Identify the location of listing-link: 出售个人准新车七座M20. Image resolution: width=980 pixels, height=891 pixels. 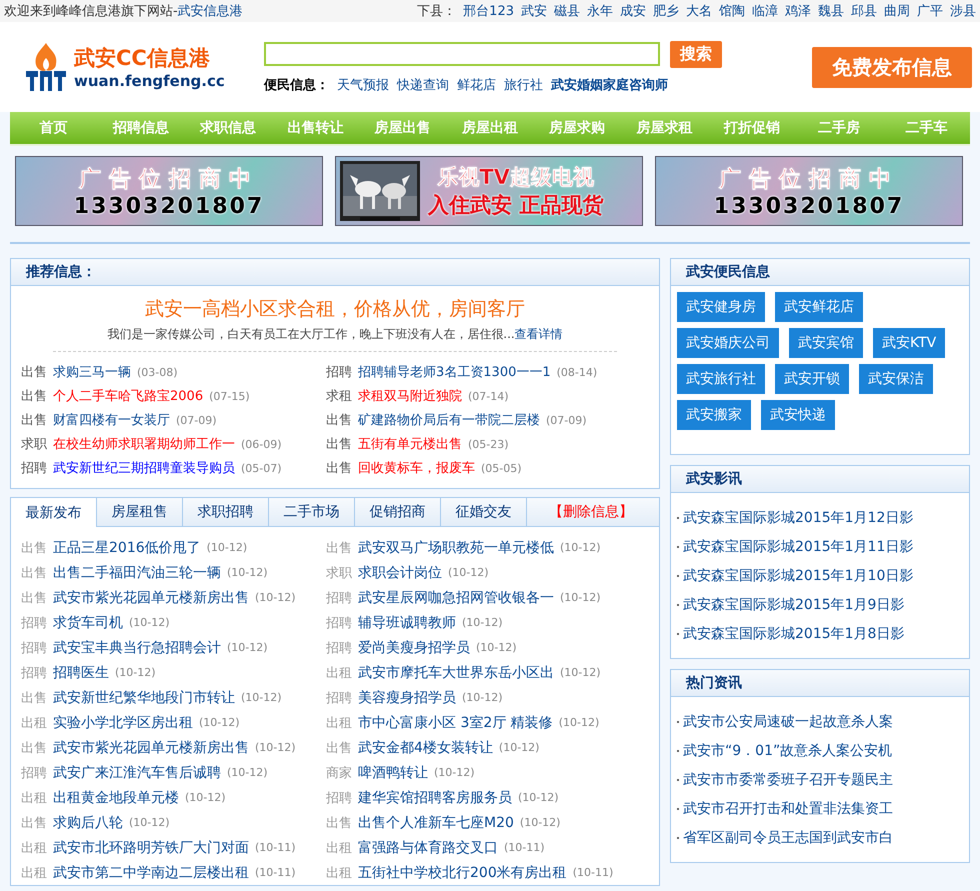
(436, 823).